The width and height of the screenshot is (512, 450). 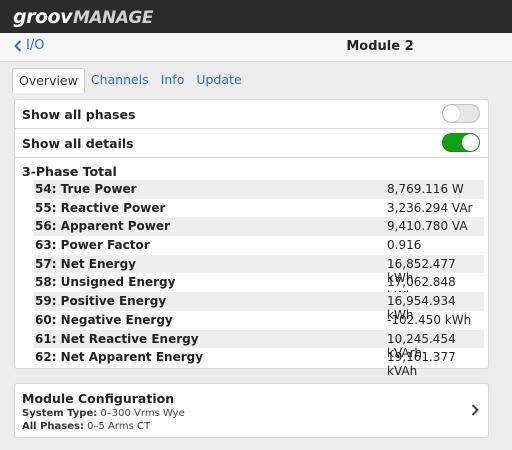 What do you see at coordinates (102, 226) in the screenshot?
I see `row-name: 56: Apparent Power` at bounding box center [102, 226].